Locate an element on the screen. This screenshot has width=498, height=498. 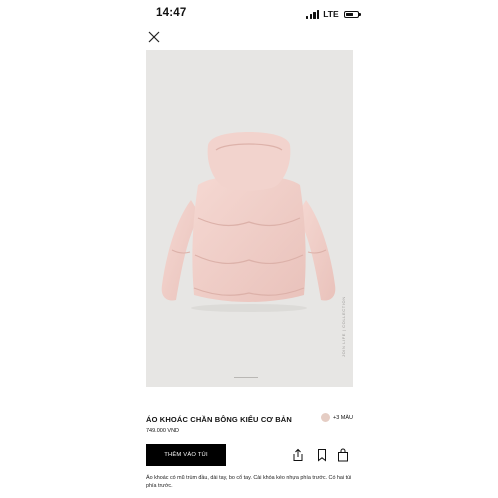
close-icon is located at coordinates (154, 37).